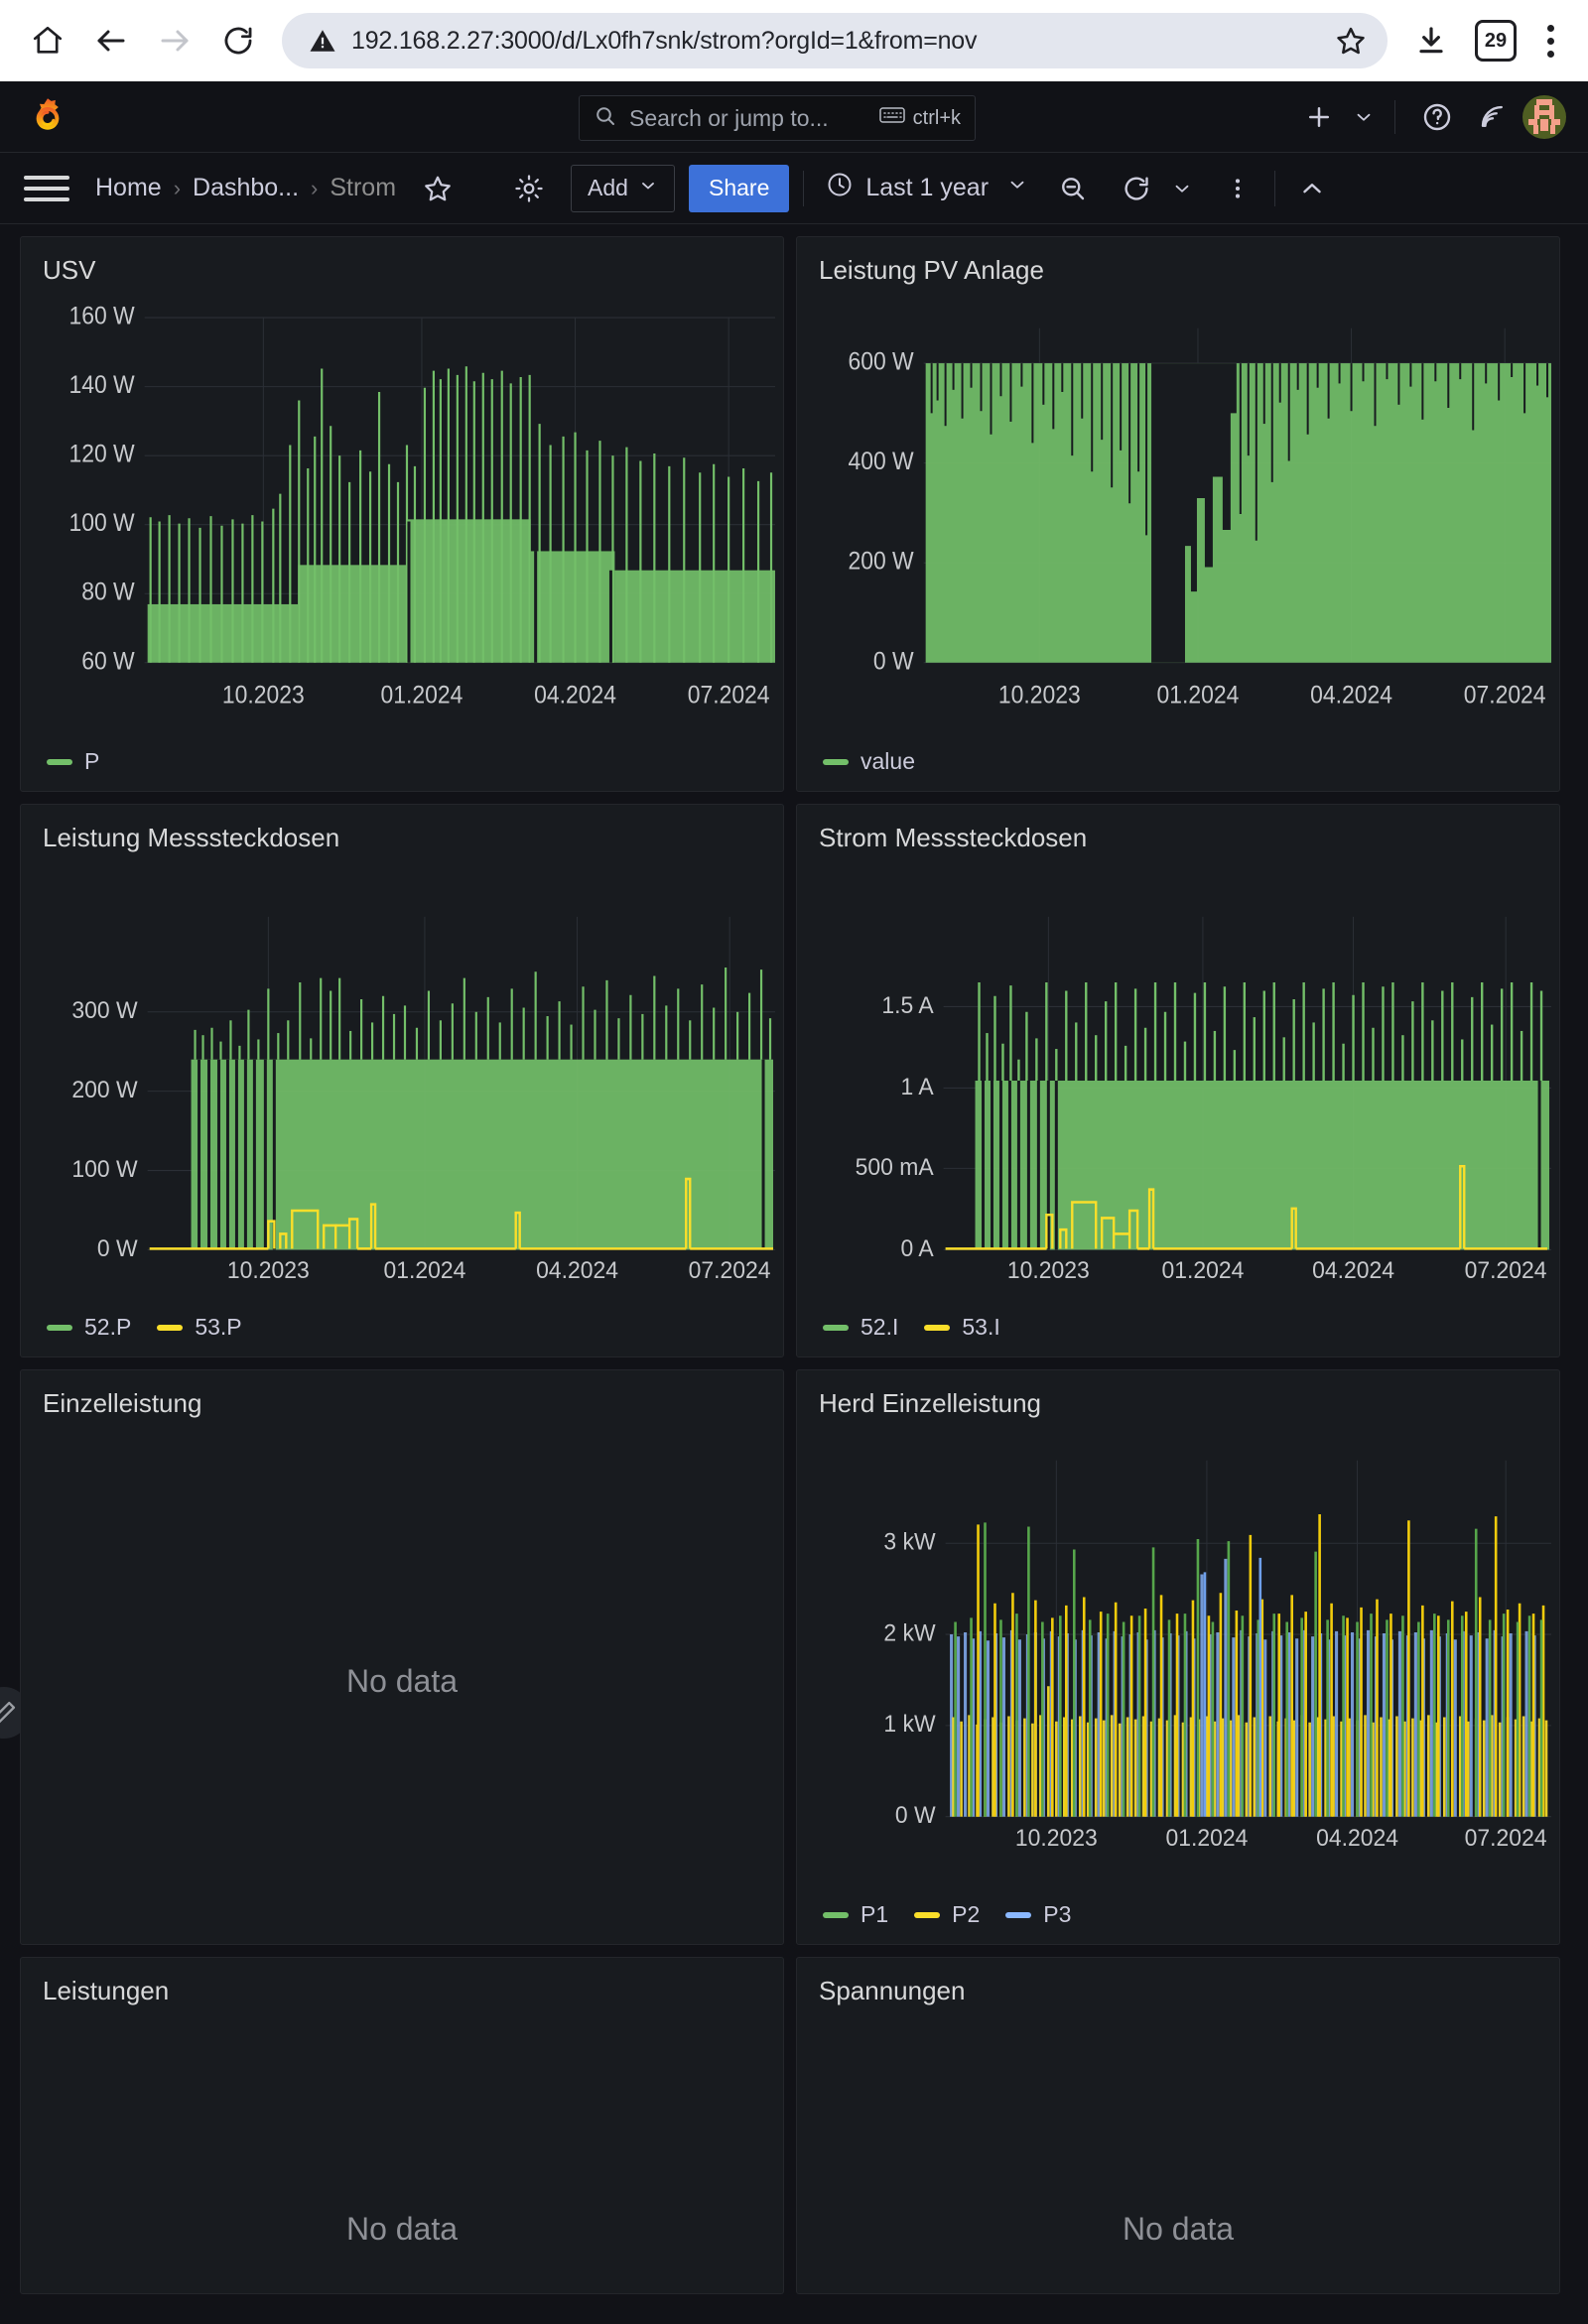 This screenshot has width=1588, height=2324. Describe the element at coordinates (891, 118) in the screenshot. I see `keyboard-icon` at that location.